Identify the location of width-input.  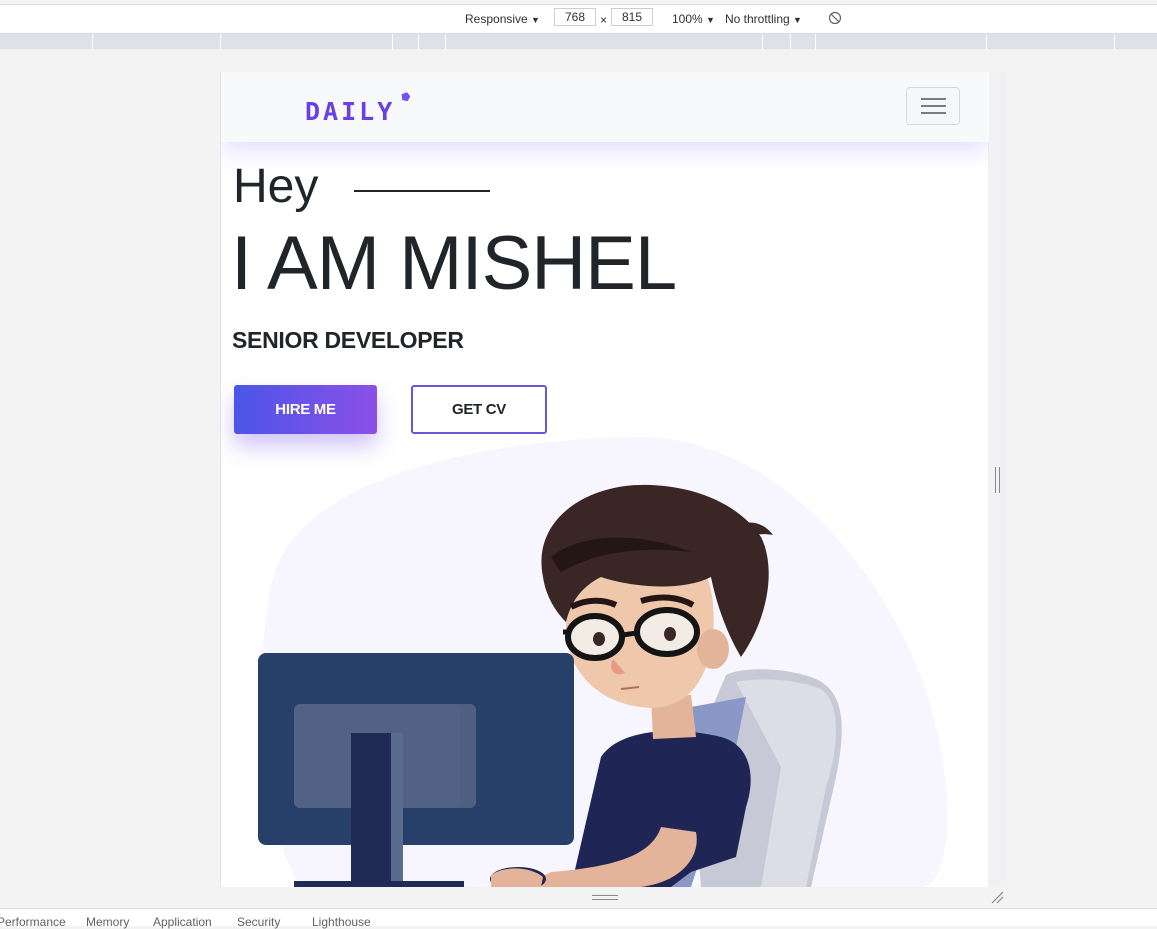
(575, 17).